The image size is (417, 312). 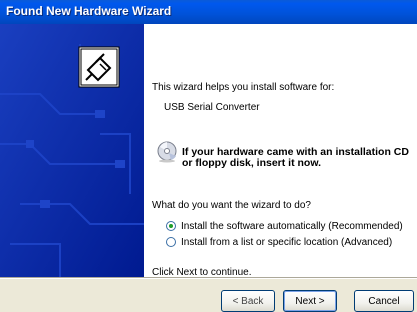 I want to click on radio-advanced, so click(x=171, y=242).